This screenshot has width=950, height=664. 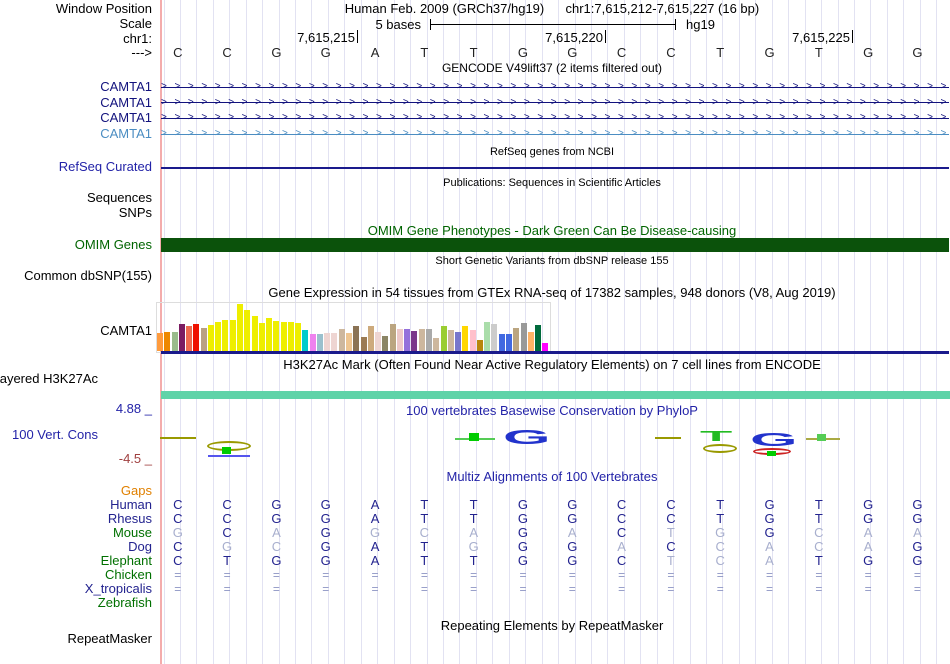 I want to click on phylop-track-label: 100 Vert. Cons, so click(x=55, y=435).